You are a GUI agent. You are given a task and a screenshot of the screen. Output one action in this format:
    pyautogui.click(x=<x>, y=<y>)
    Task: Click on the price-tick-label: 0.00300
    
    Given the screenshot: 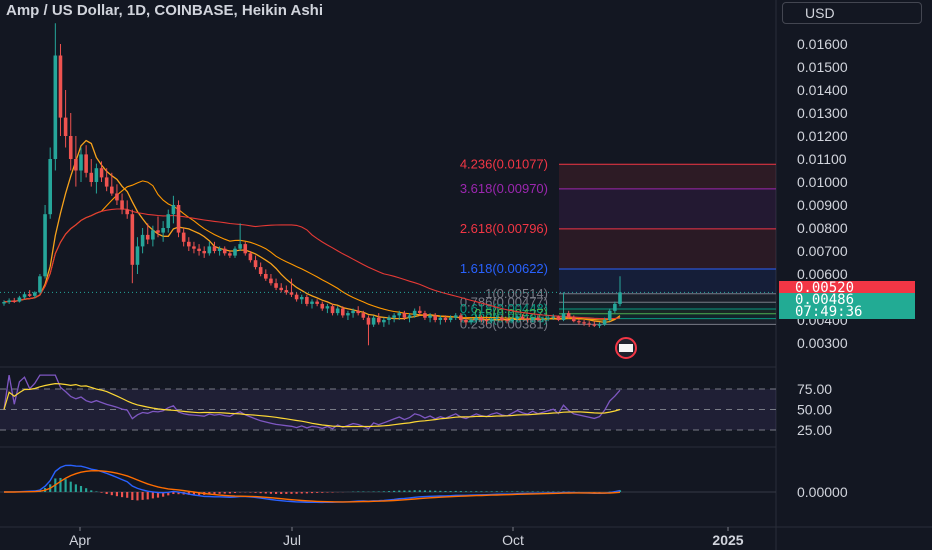 What is the action you would take?
    pyautogui.click(x=822, y=343)
    